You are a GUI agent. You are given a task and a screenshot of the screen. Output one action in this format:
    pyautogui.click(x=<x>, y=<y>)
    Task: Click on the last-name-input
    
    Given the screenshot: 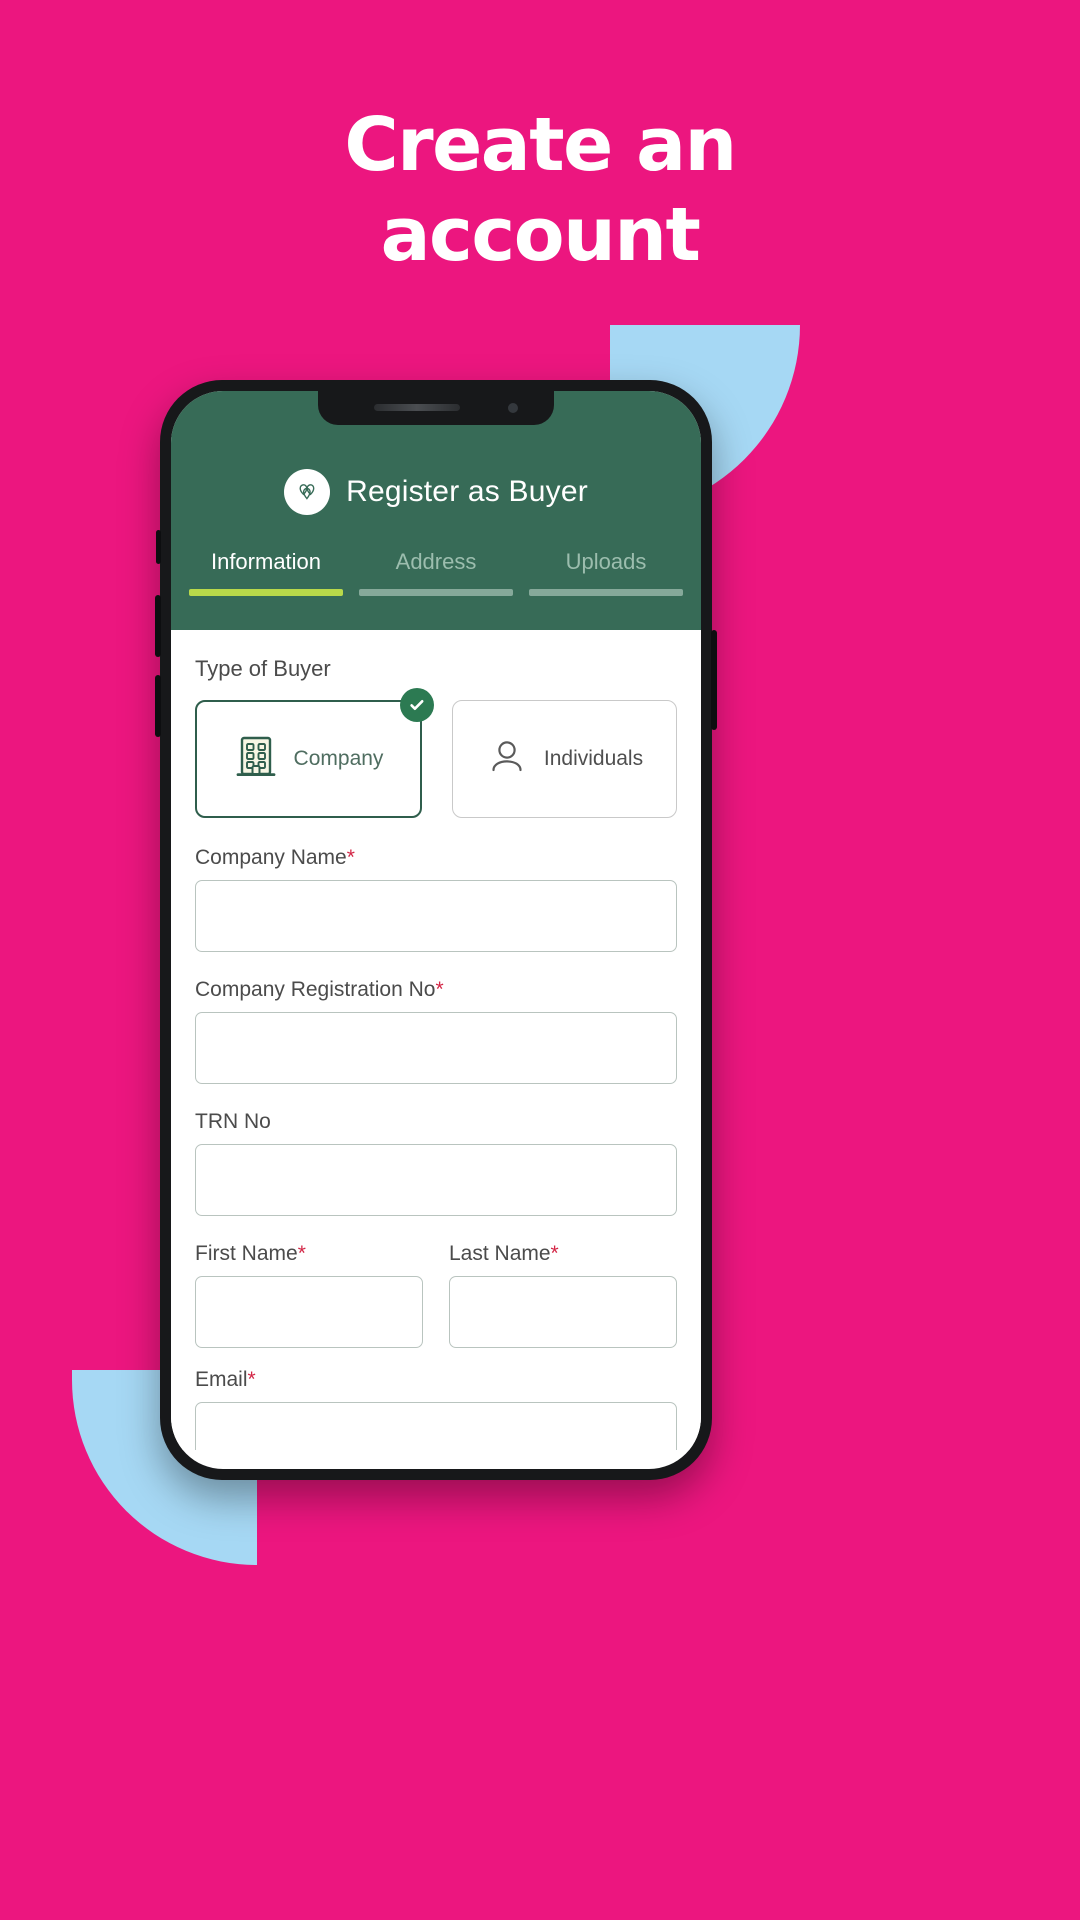 What is the action you would take?
    pyautogui.click(x=563, y=1312)
    